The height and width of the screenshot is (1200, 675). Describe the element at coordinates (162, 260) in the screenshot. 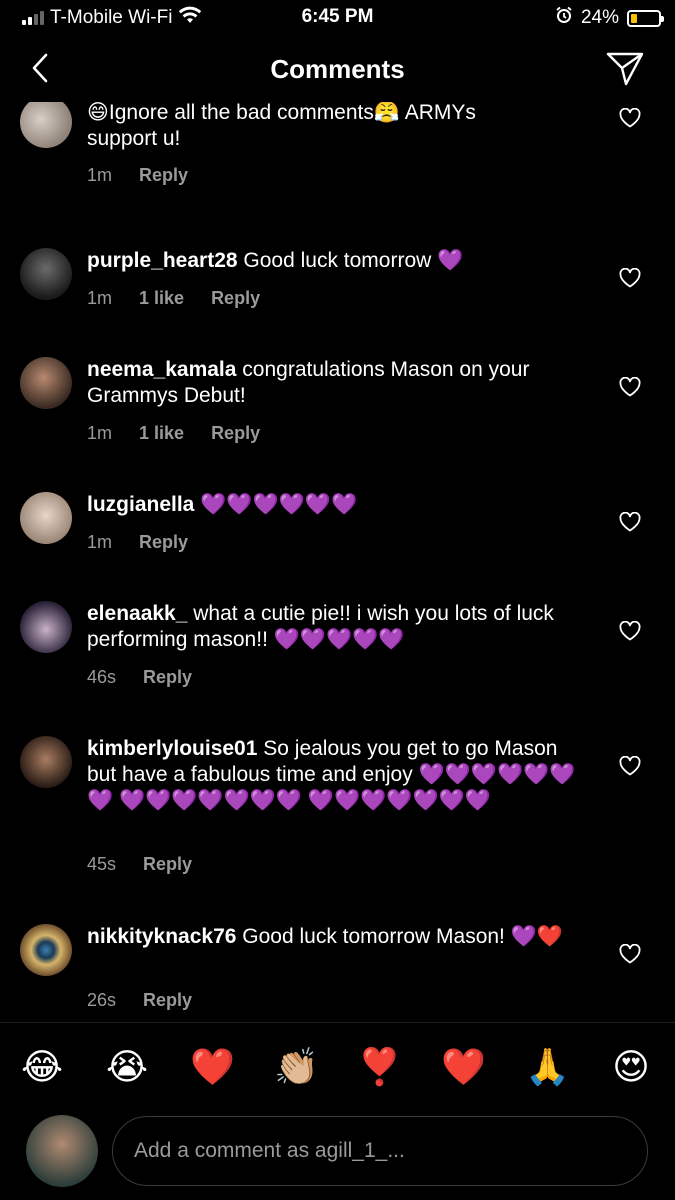

I see `comment-username: purple_heart28` at that location.